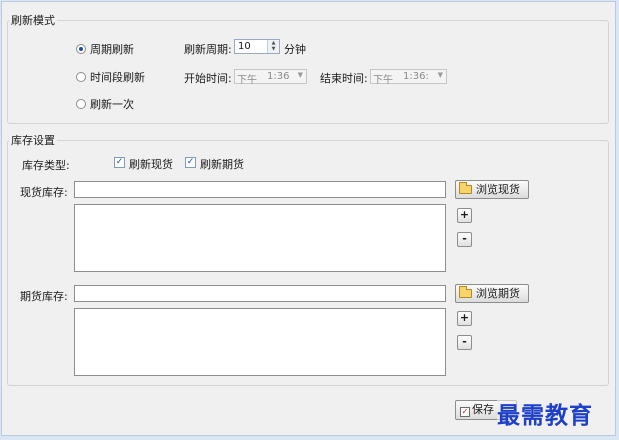 The width and height of the screenshot is (619, 440). Describe the element at coordinates (151, 164) in the screenshot. I see `check-refresh-spot-label: 刷新现货` at that location.